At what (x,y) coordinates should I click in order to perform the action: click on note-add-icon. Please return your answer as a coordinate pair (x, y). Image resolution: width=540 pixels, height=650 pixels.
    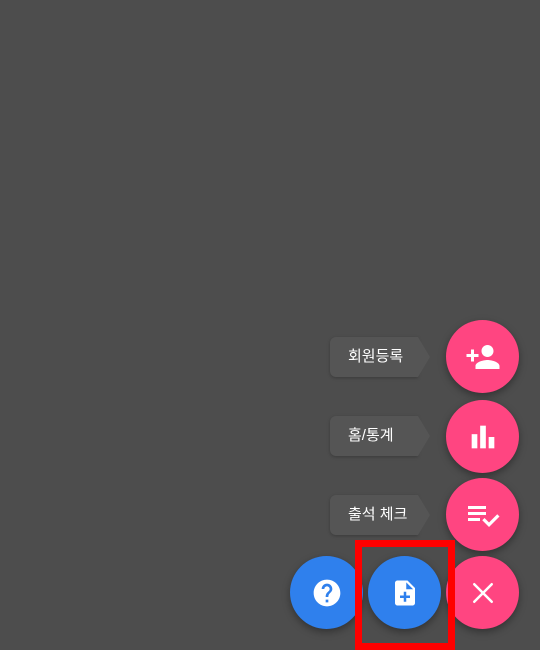
    Looking at the image, I should click on (405, 593).